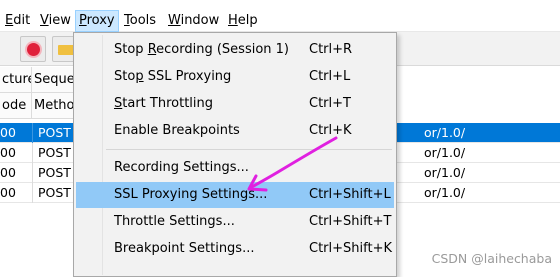  Describe the element at coordinates (330, 103) in the screenshot. I see `shortcut-label: Ctrl+T` at that location.